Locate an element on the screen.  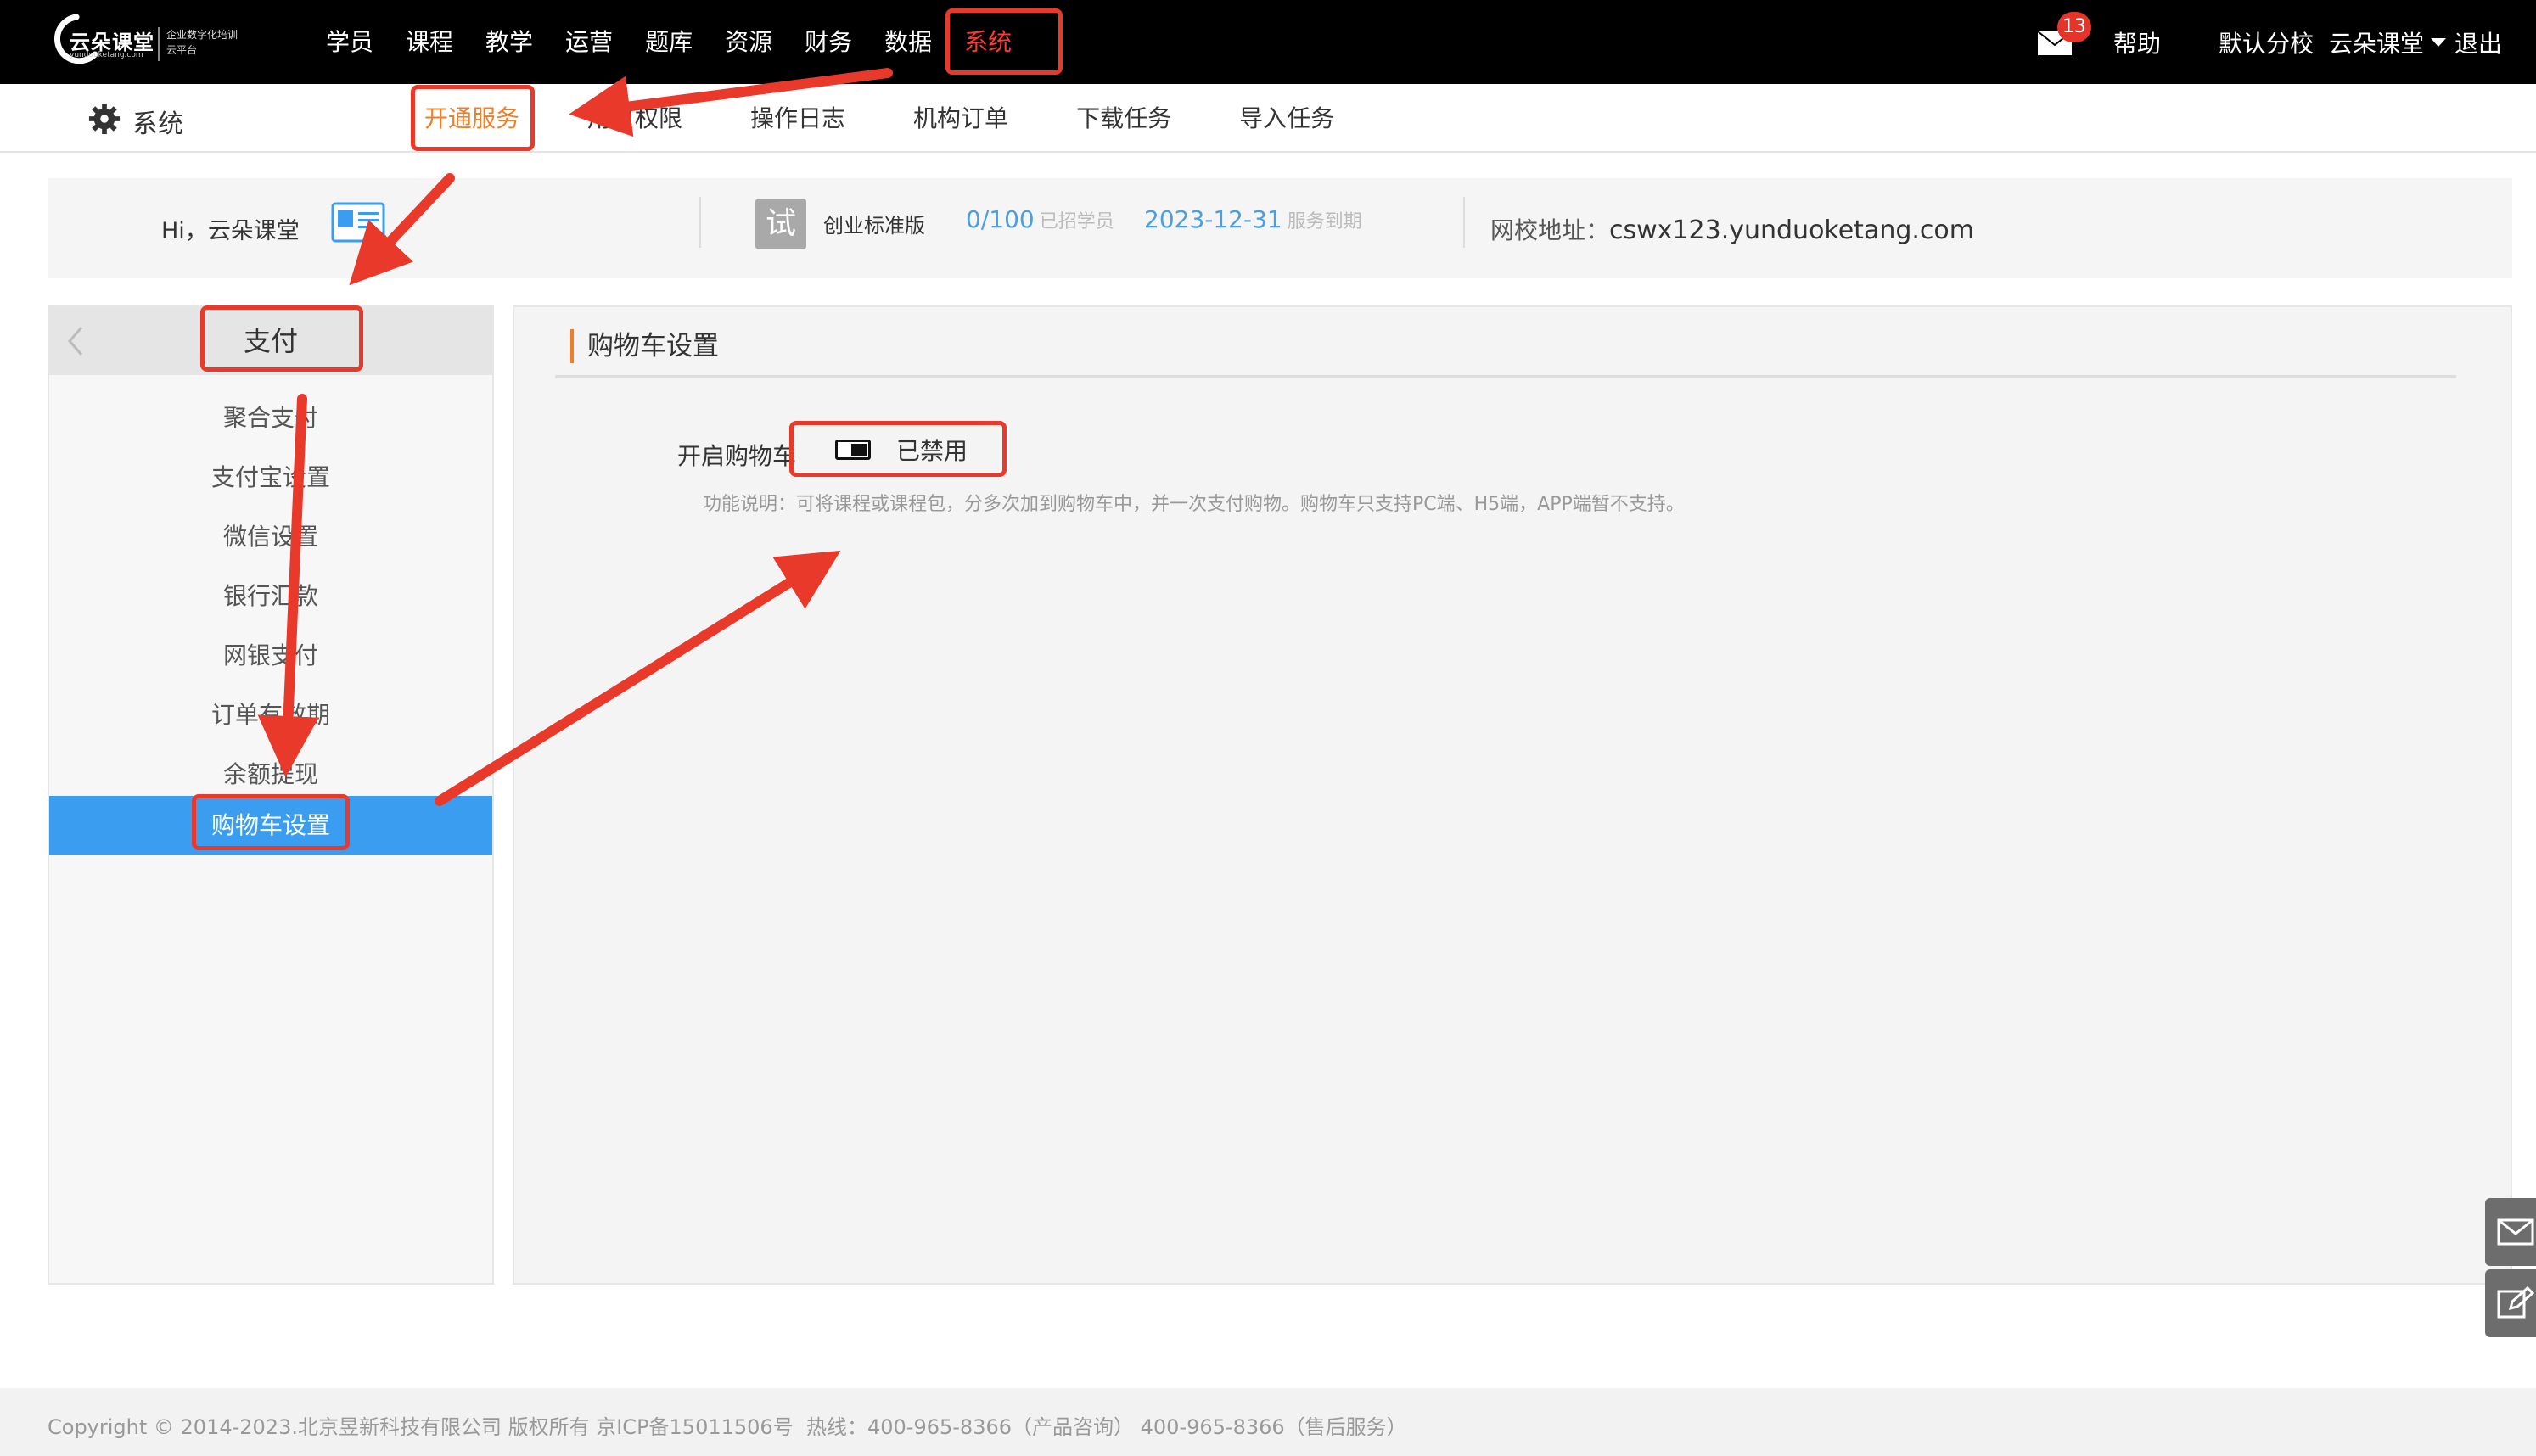
expiry-stat: 2023-12-31 服务到期 is located at coordinates (1253, 219).